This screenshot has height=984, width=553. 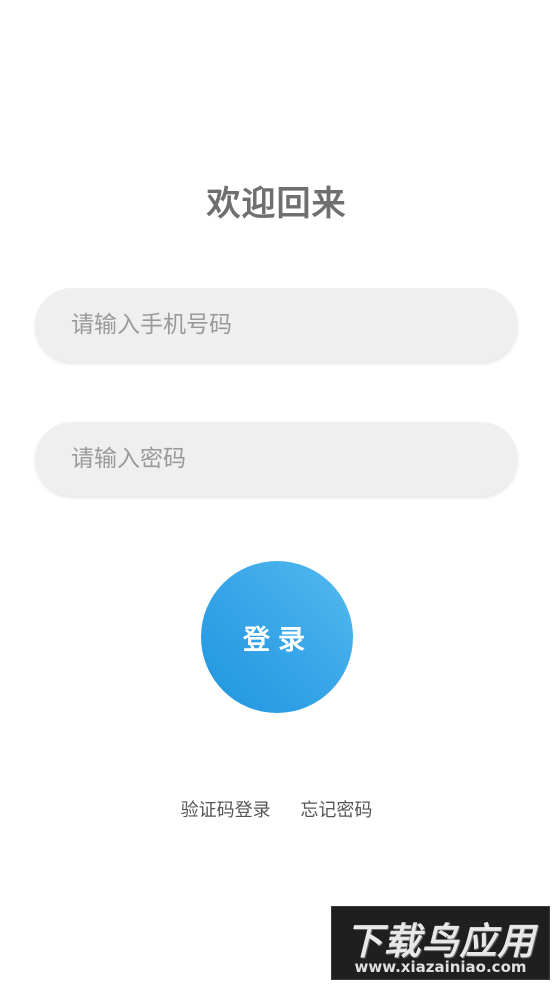 I want to click on phone-field-container, so click(x=276, y=325).